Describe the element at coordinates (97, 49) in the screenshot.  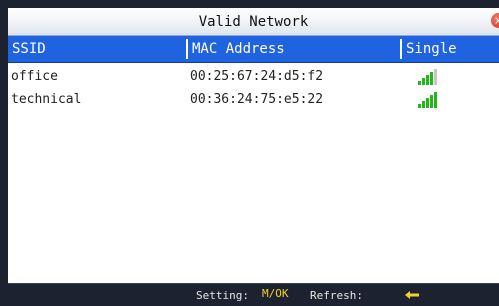
I see `column-header-ssid: SSID` at that location.